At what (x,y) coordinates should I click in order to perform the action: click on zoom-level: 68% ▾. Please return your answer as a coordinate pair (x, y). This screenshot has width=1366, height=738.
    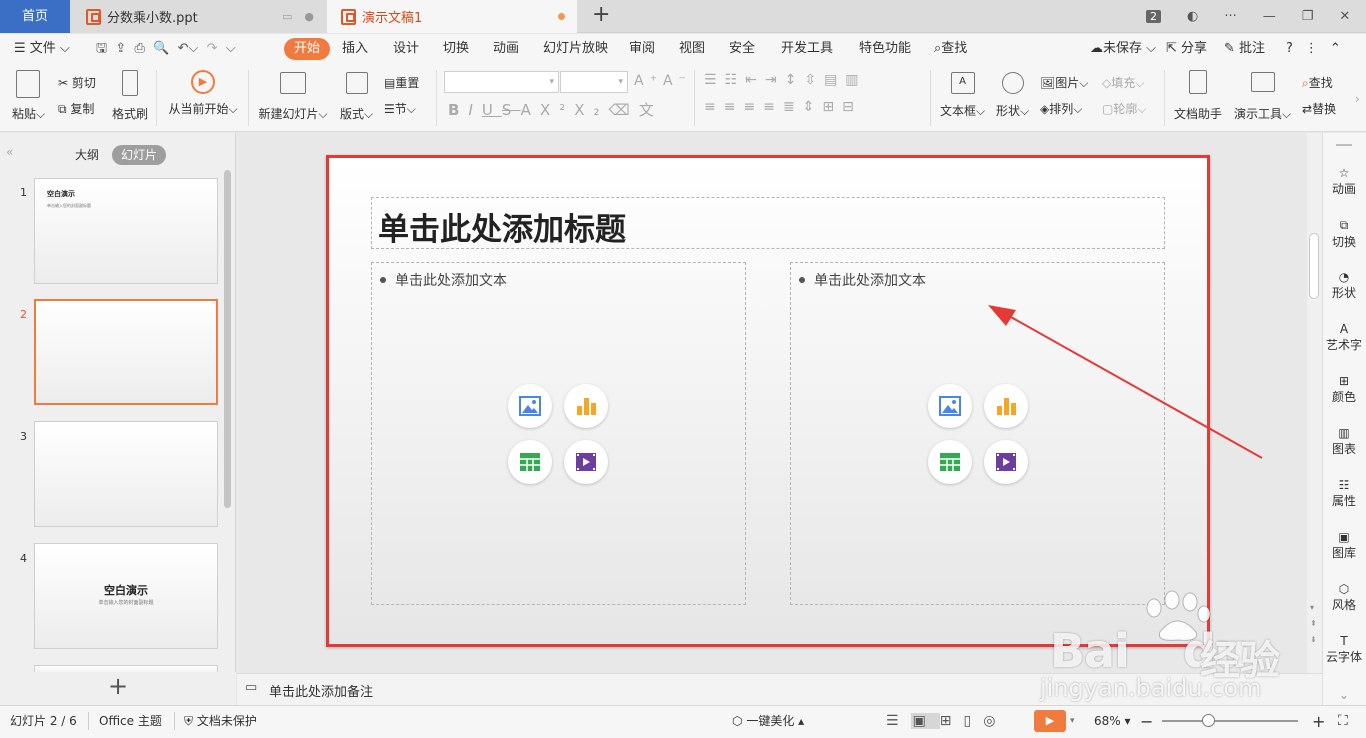
    Looking at the image, I should click on (1112, 721).